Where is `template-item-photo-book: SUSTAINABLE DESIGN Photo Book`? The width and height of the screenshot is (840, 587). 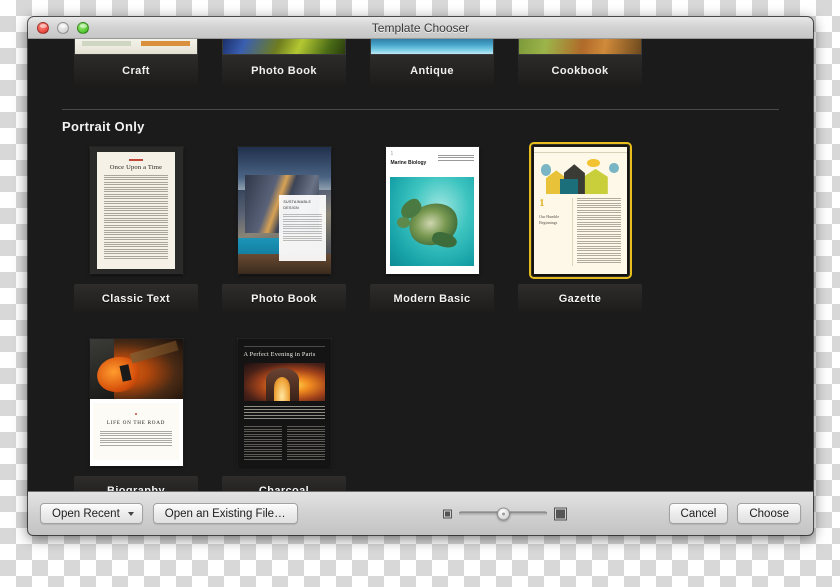
template-item-photo-book: SUSTAINABLE DESIGN Photo Book is located at coordinates (284, 229).